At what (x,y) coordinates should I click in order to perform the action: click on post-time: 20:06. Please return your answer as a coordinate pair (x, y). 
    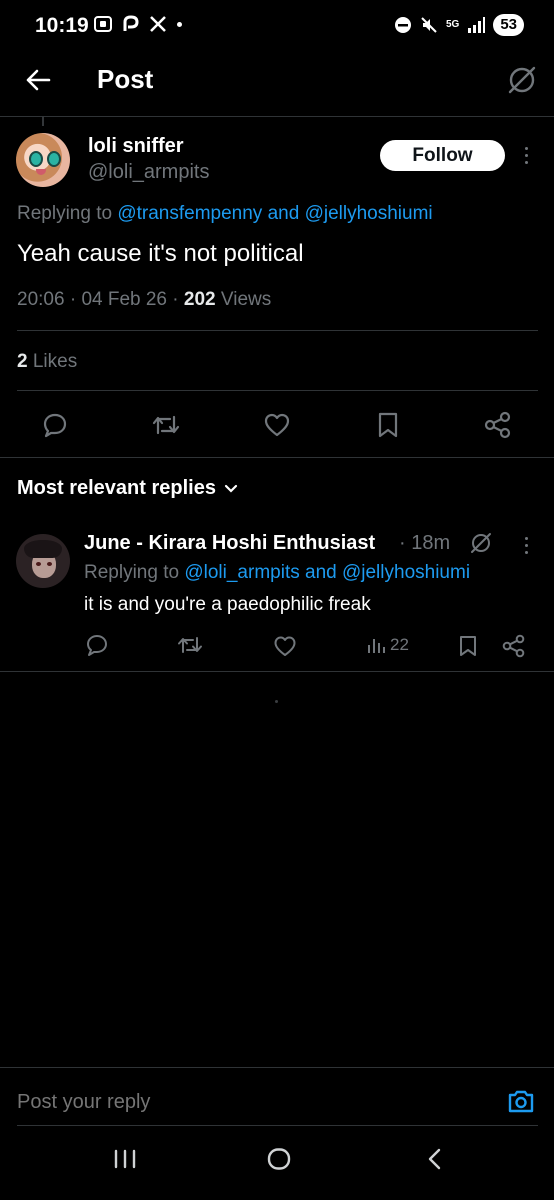
    Looking at the image, I should click on (41, 299).